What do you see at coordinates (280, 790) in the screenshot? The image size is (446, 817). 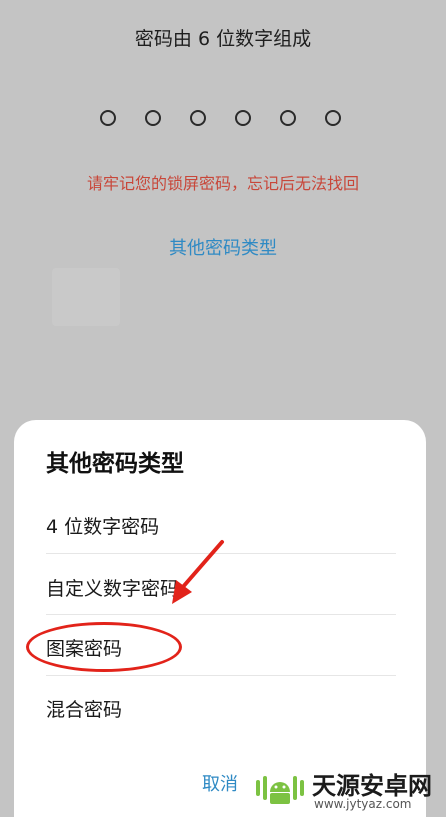 I see `android-logo-icon` at bounding box center [280, 790].